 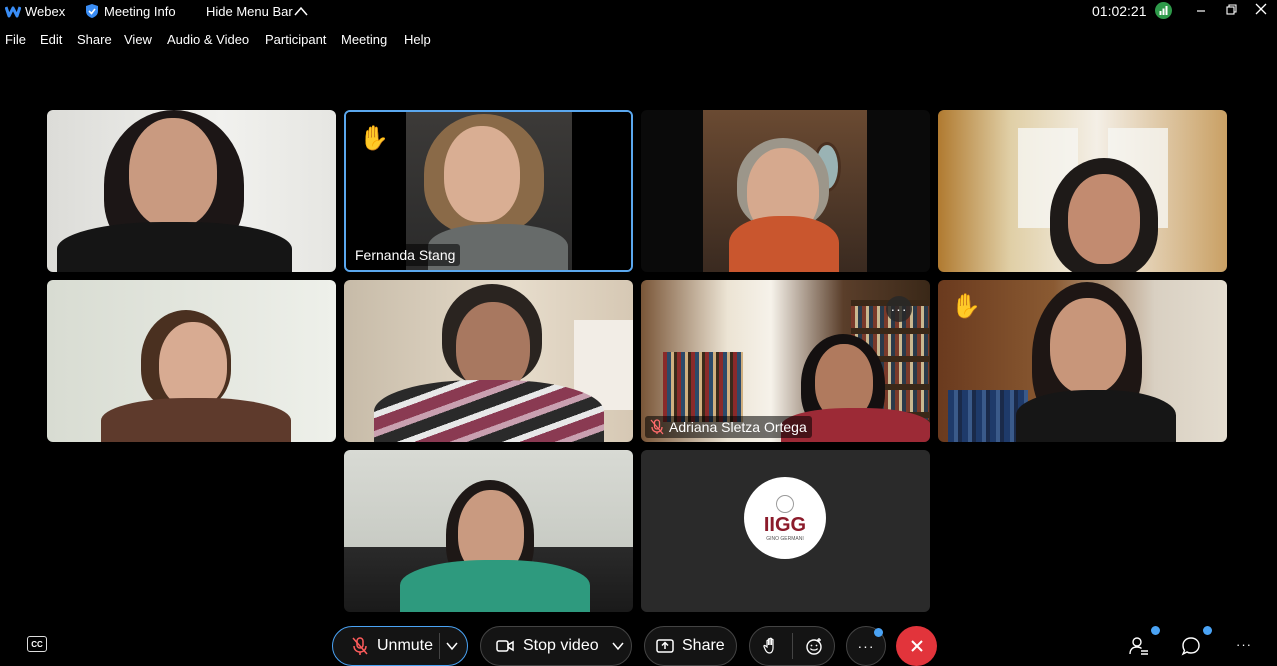 What do you see at coordinates (814, 646) in the screenshot?
I see `emoji-reaction-icon` at bounding box center [814, 646].